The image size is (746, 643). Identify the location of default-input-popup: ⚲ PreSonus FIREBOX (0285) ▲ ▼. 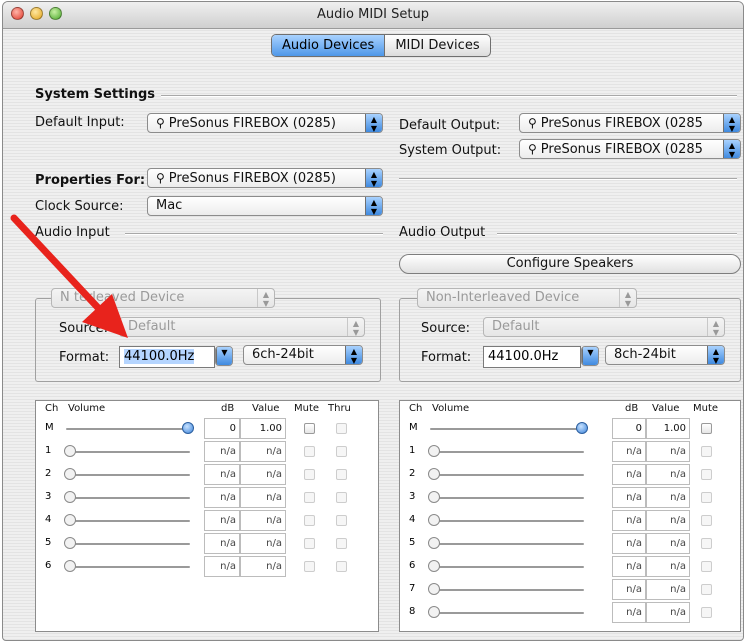
(265, 123).